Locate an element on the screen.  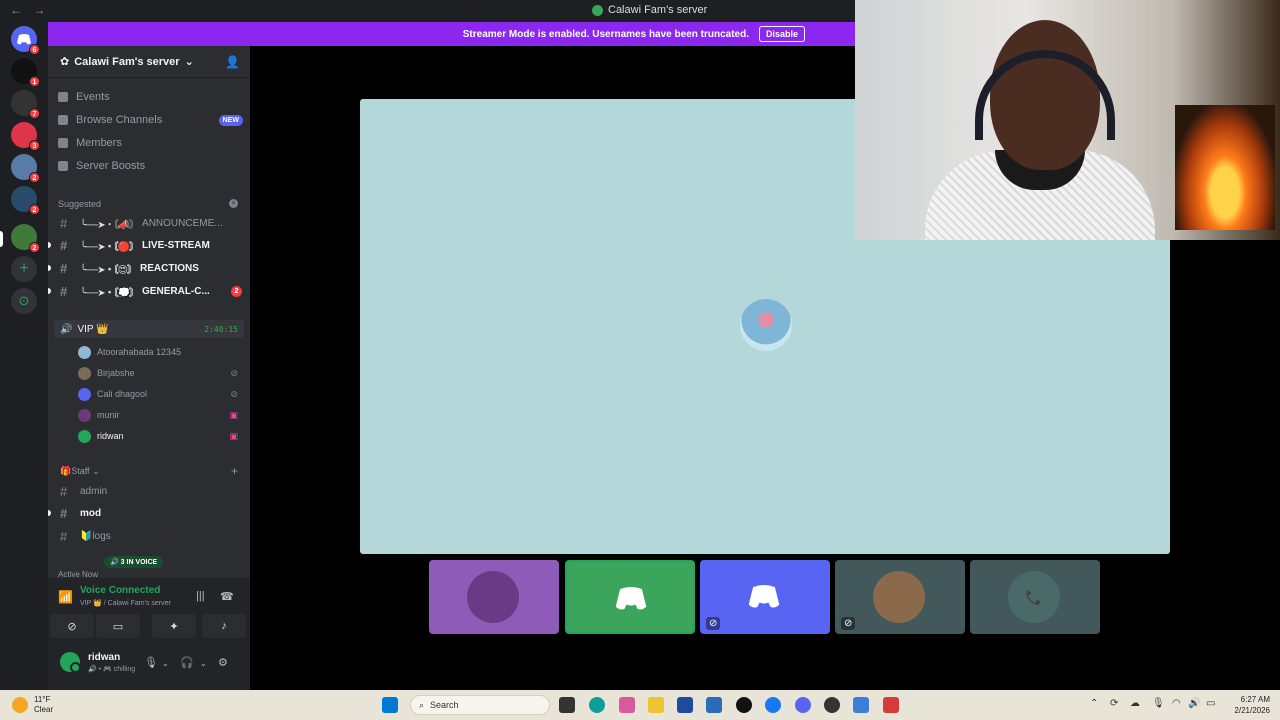
weather-widget: 11°F Clear is located at coordinates (32, 705).